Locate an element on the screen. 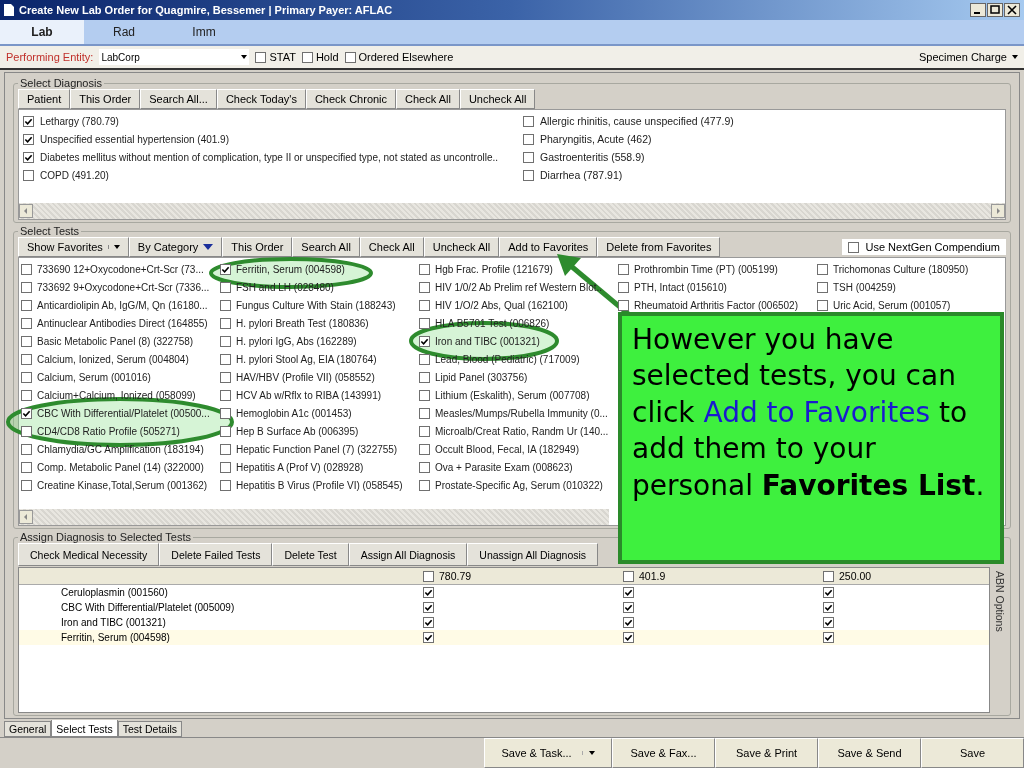 This screenshot has height=768, width=1024. toolbar-button: Add to Favorites is located at coordinates (548, 247).